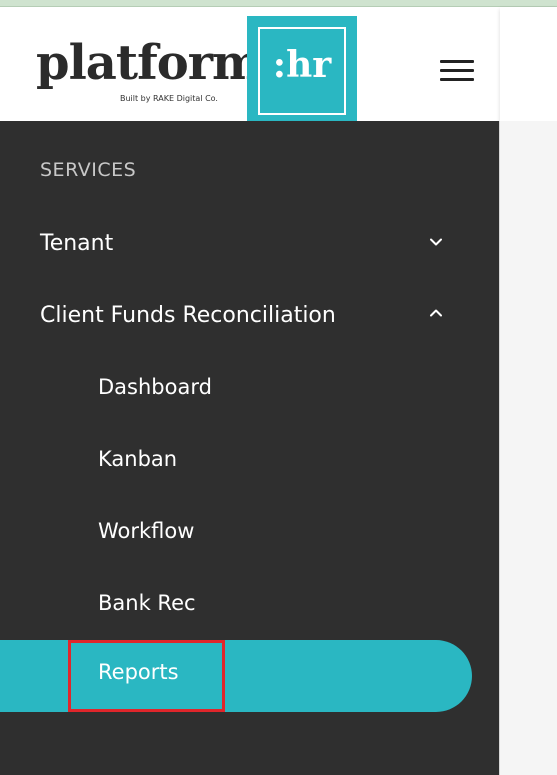  I want to click on sidebar-subitem-kanban: Kanban, so click(137, 459).